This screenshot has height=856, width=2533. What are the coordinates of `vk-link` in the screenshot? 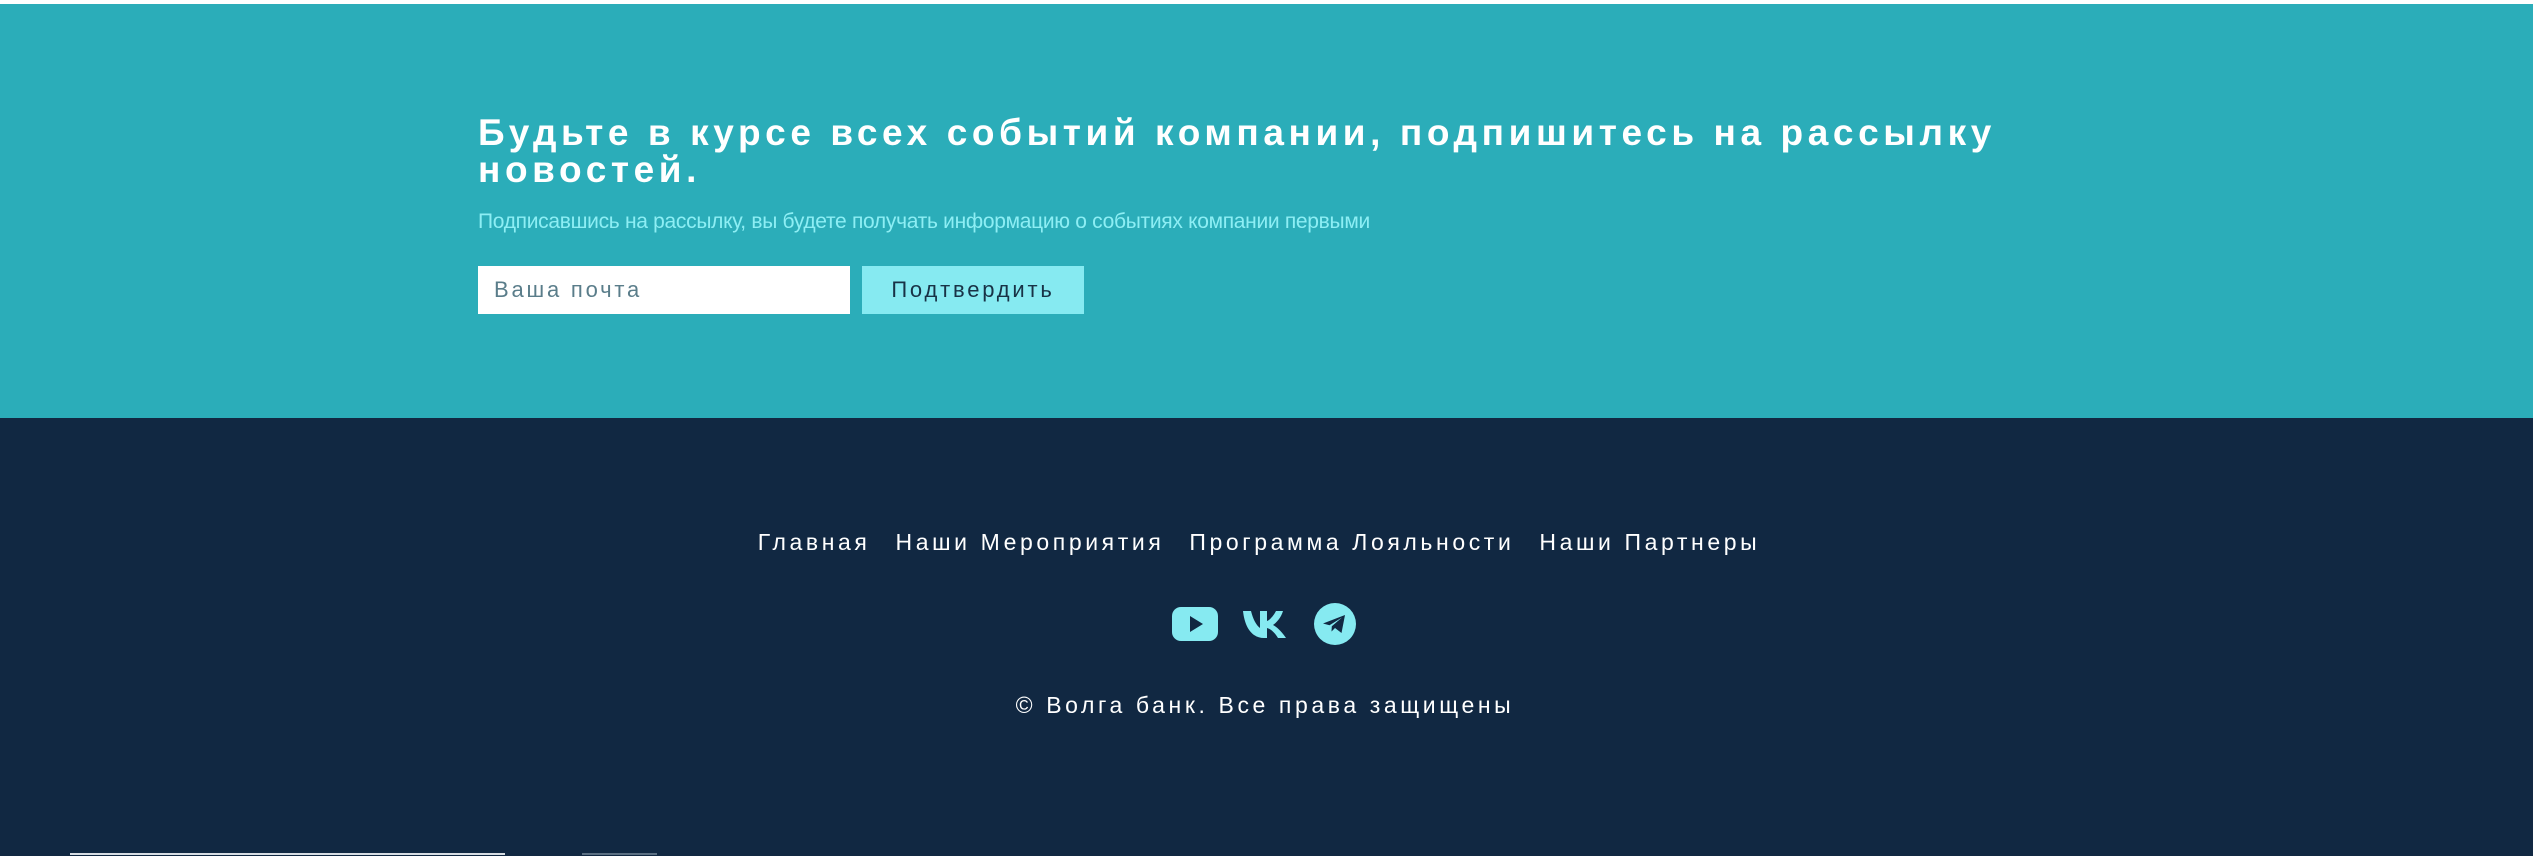 It's located at (1265, 624).